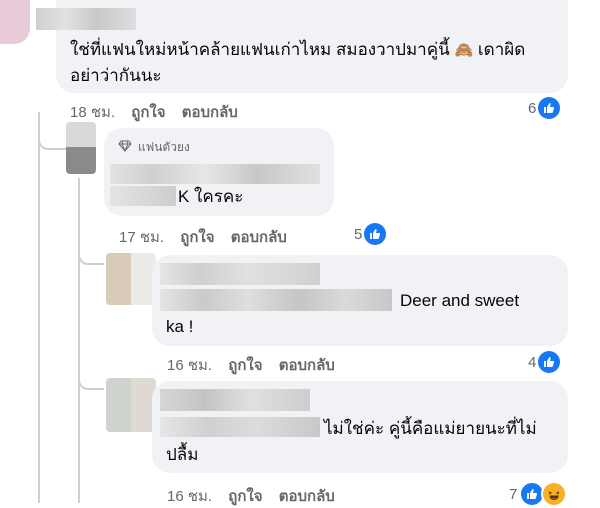 The width and height of the screenshot is (600, 508). I want to click on badge-label: แฟนตัวยง, so click(164, 147).